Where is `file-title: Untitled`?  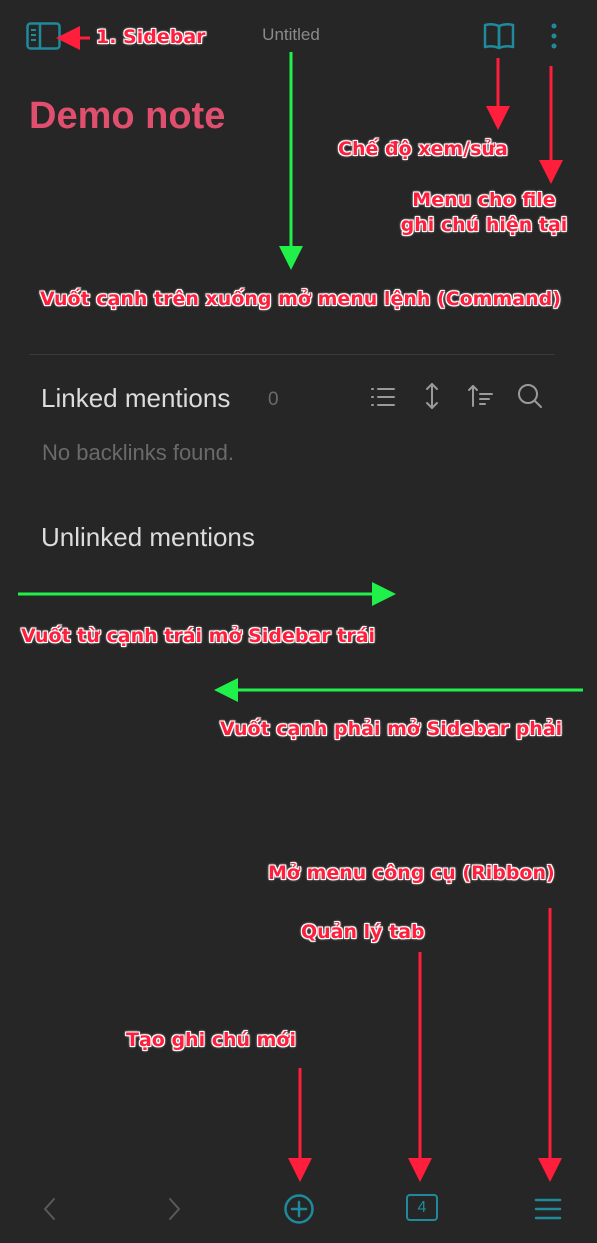 file-title: Untitled is located at coordinates (291, 35).